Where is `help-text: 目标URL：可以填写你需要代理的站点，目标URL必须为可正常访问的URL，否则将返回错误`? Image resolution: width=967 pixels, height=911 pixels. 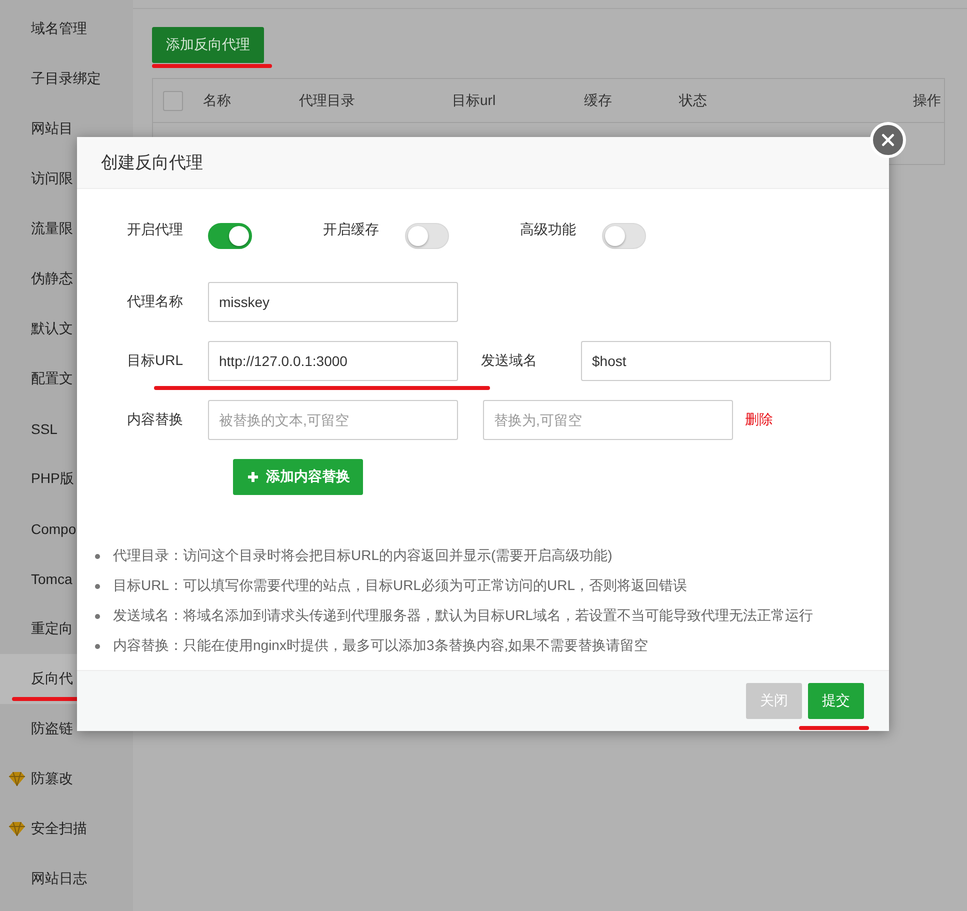
help-text: 目标URL：可以填写你需要代理的站点，目标URL必须为可正常访问的URL，否则将返回错误 is located at coordinates (400, 586).